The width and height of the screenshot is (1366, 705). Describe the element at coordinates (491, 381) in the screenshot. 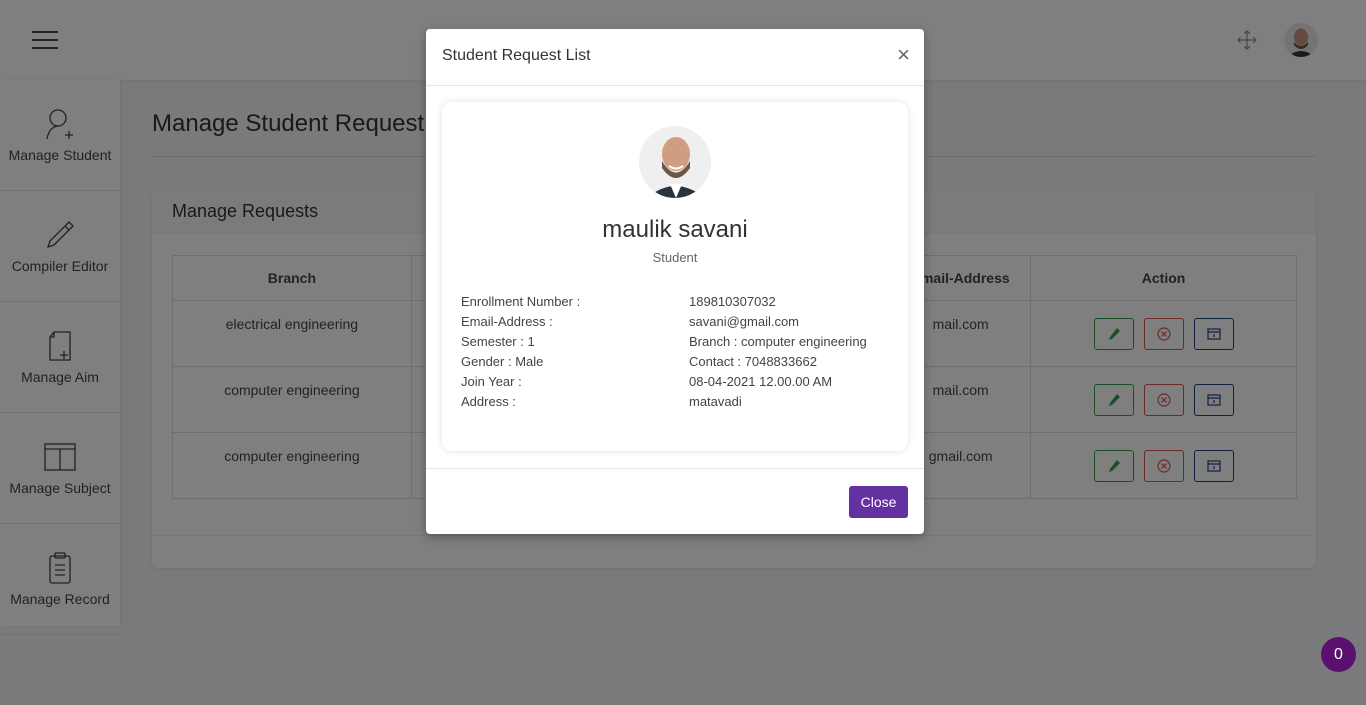

I see `join-year-label: Join Year :` at that location.